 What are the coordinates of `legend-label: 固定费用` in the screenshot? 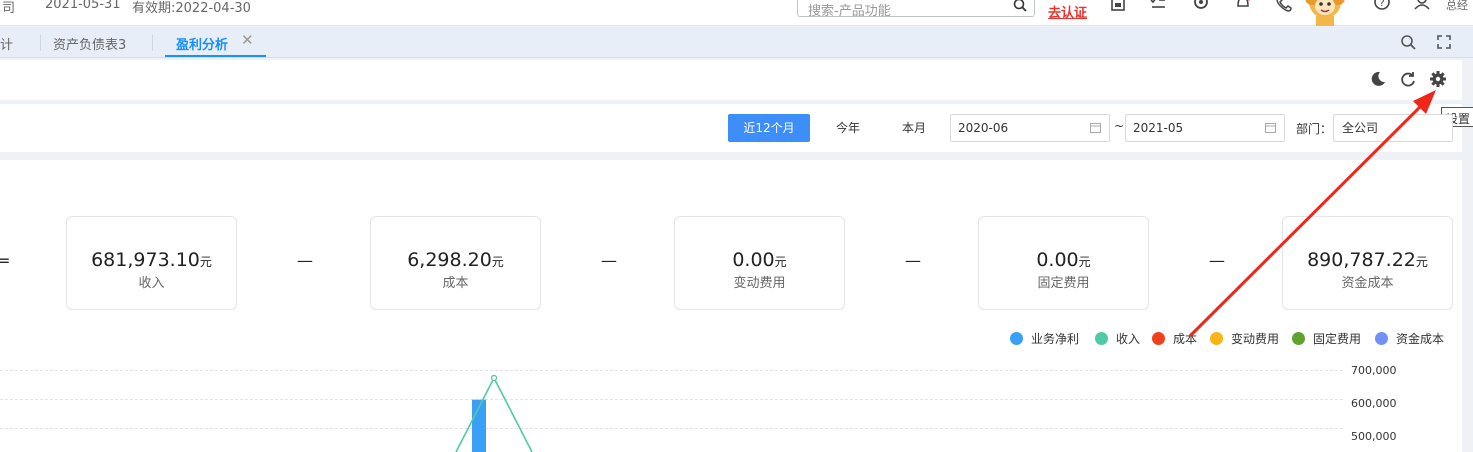 It's located at (1337, 339).